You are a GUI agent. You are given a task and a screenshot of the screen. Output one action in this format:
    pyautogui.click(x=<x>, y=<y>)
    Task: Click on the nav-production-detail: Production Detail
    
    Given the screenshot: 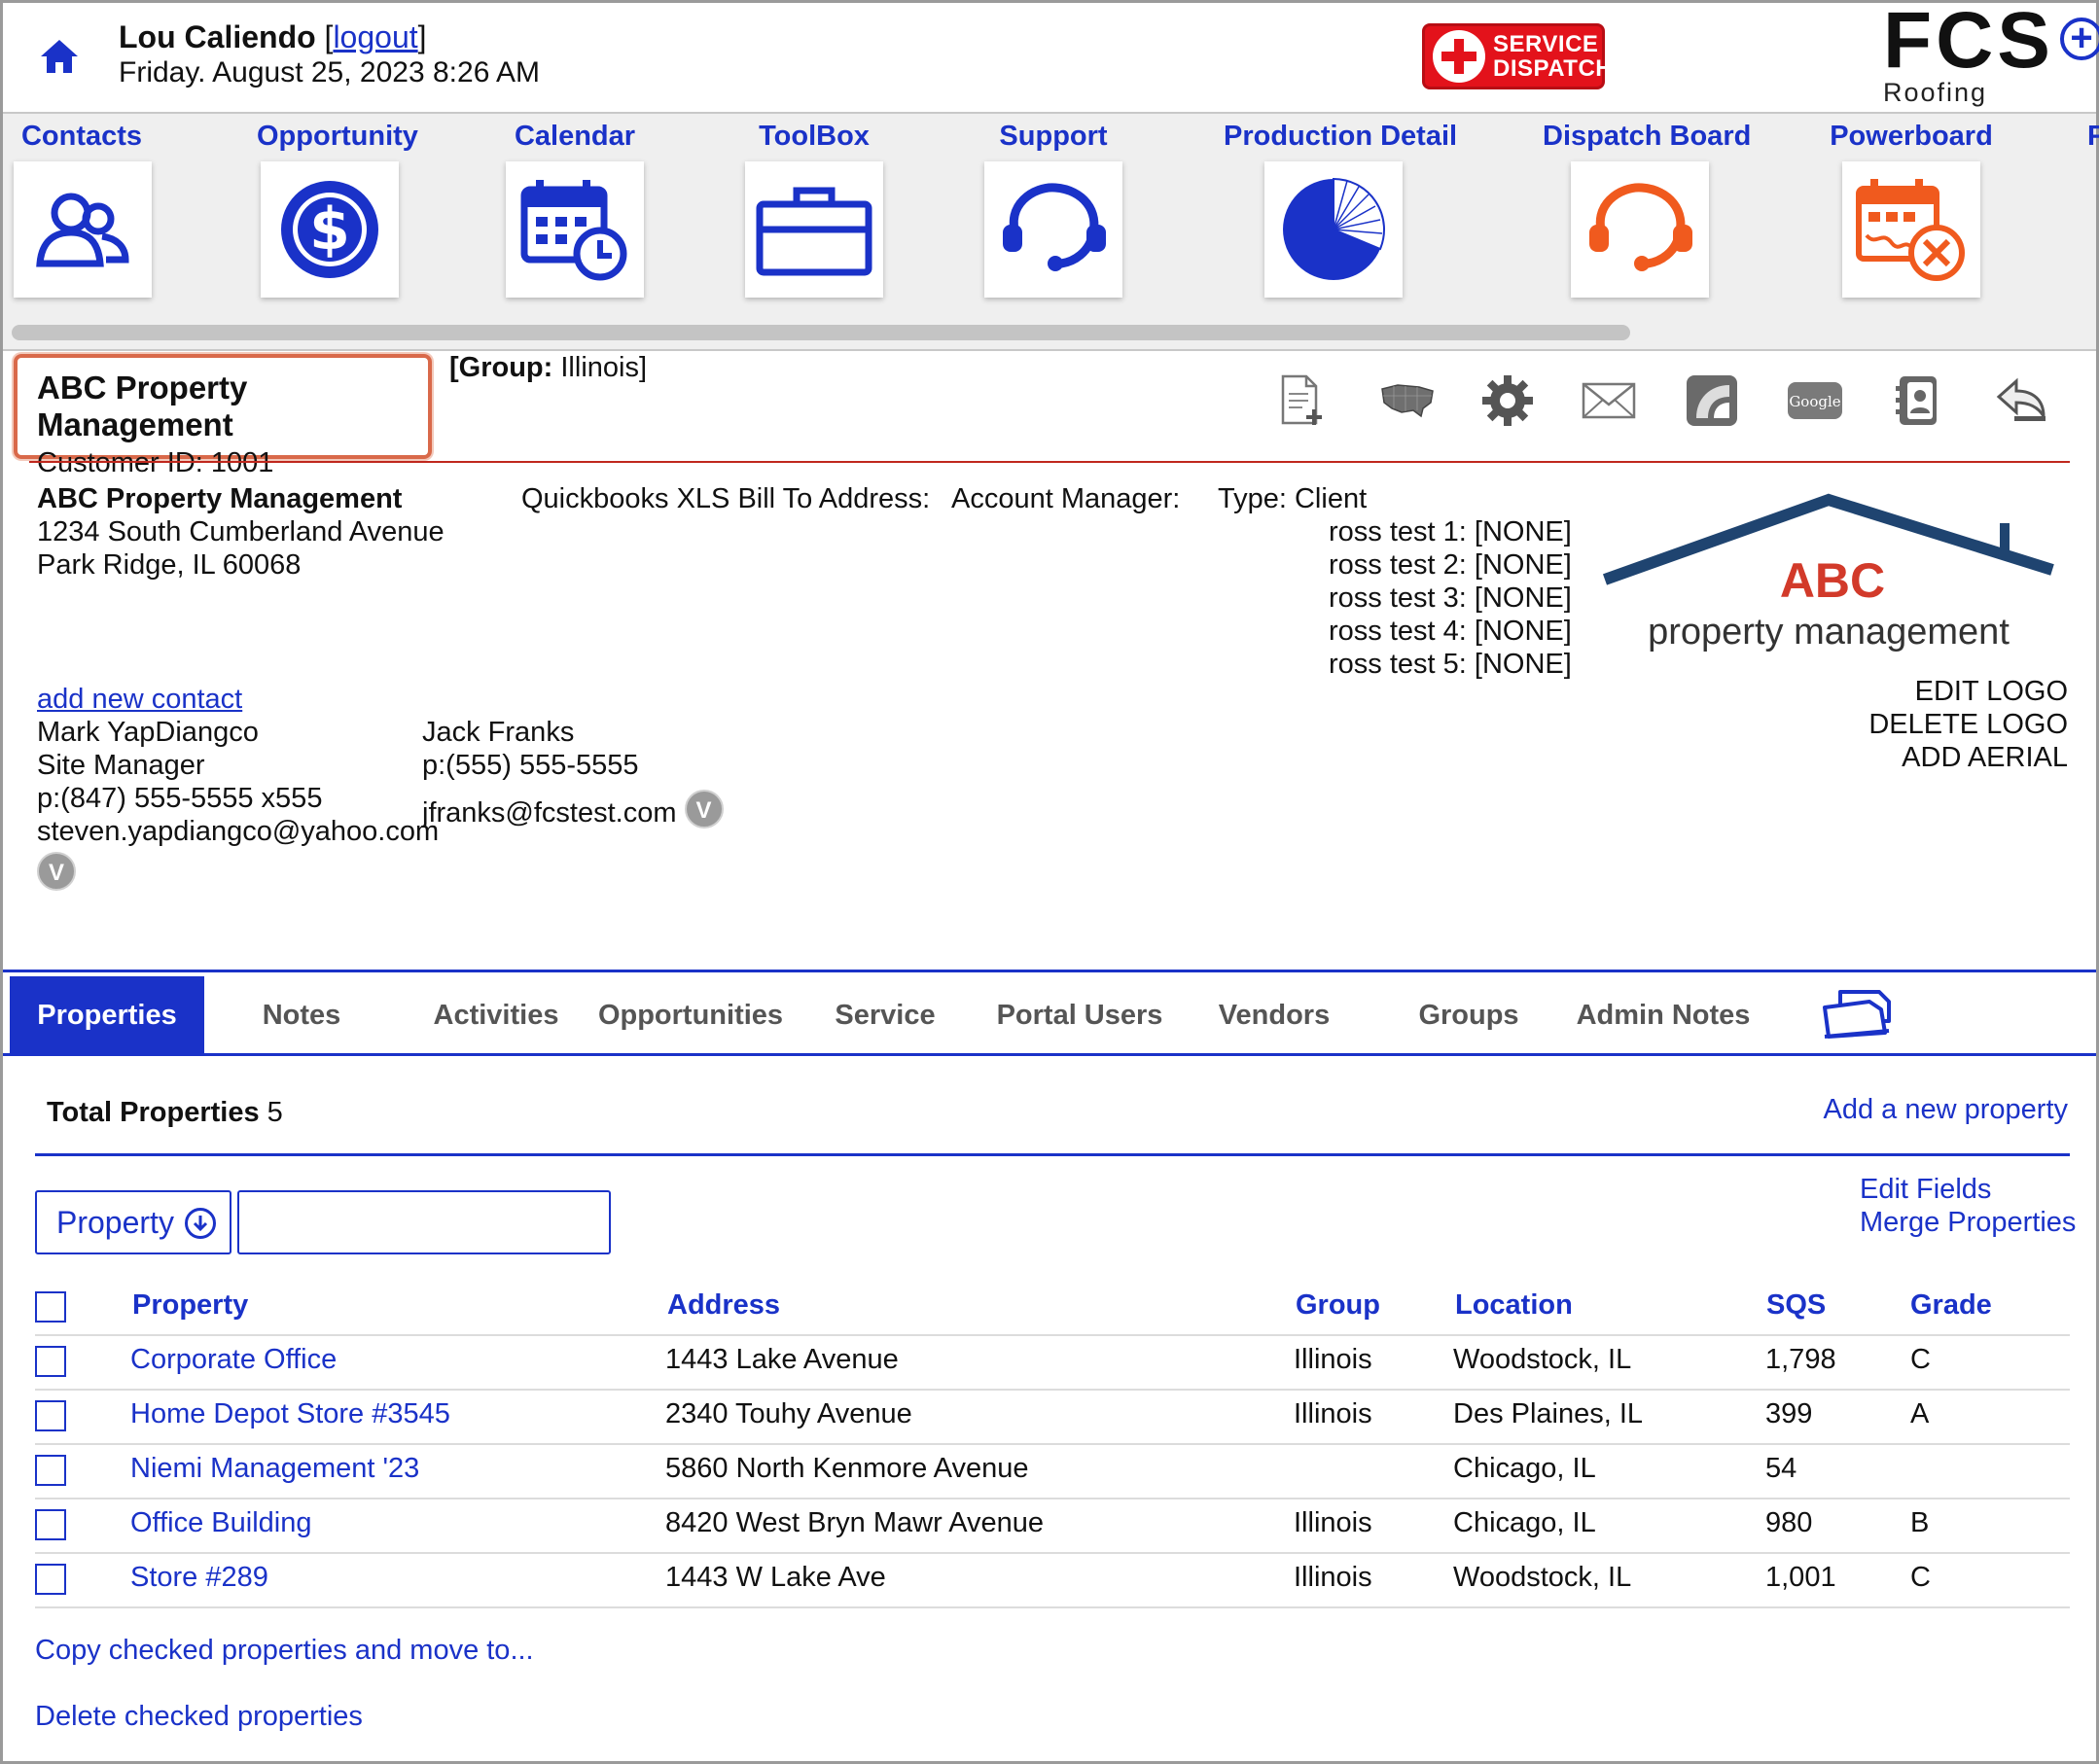 What is the action you would take?
    pyautogui.click(x=1340, y=206)
    